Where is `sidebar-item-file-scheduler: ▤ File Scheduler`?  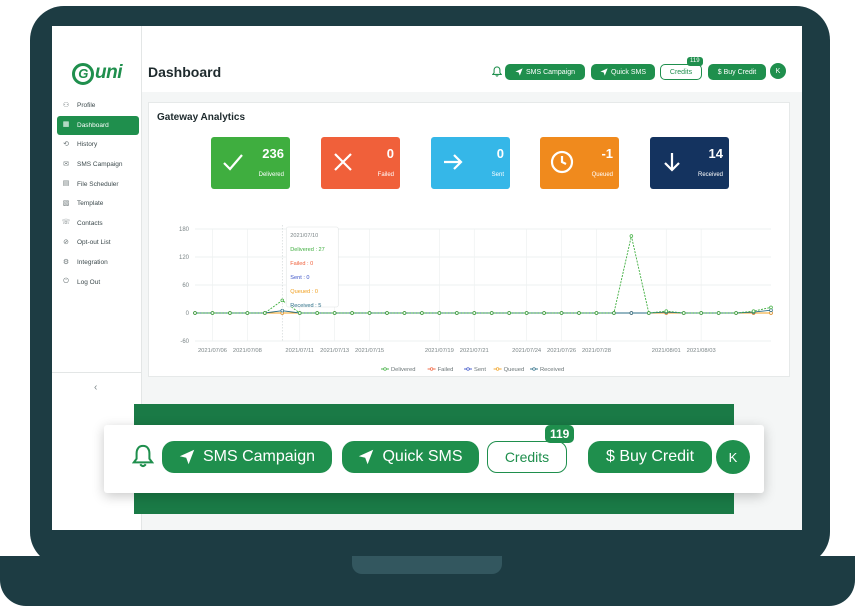 sidebar-item-file-scheduler: ▤ File Scheduler is located at coordinates (98, 184).